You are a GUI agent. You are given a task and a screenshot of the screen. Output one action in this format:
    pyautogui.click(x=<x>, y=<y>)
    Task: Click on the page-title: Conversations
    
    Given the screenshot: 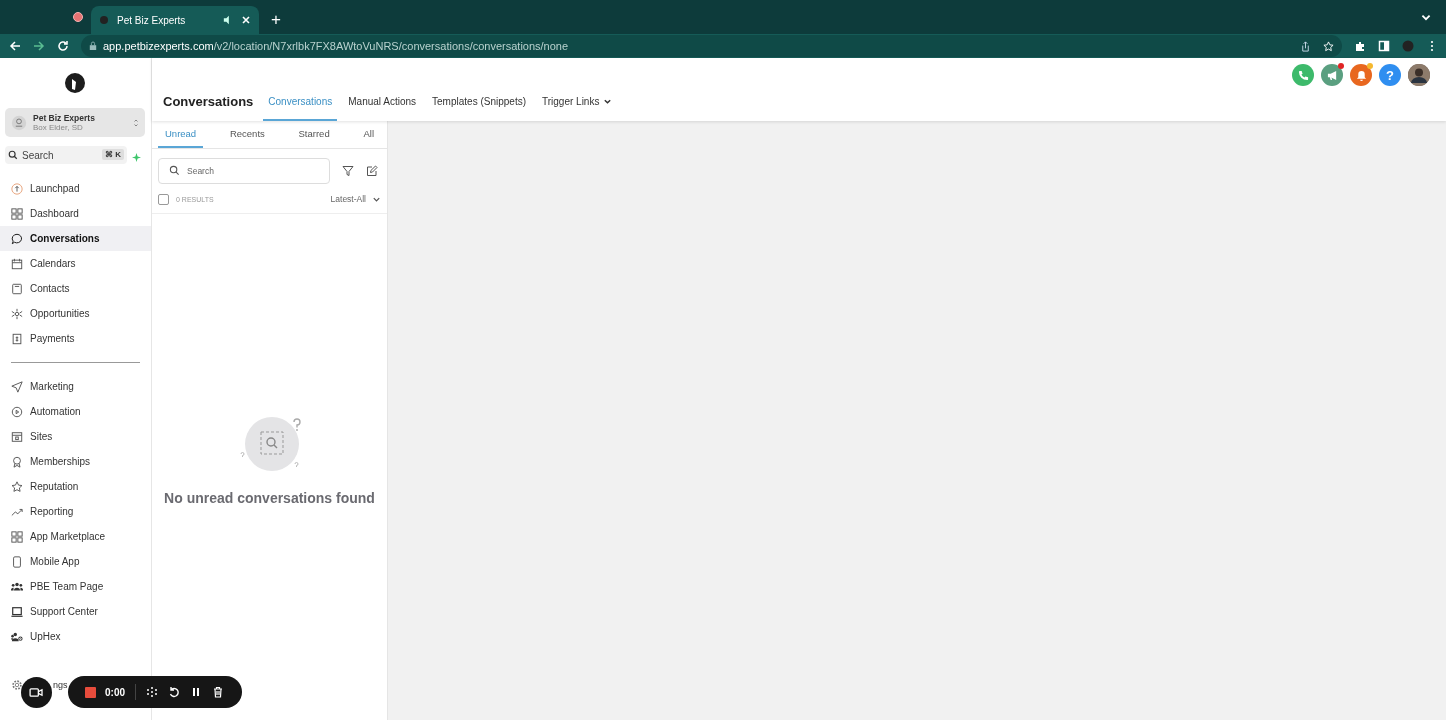 What is the action you would take?
    pyautogui.click(x=208, y=101)
    